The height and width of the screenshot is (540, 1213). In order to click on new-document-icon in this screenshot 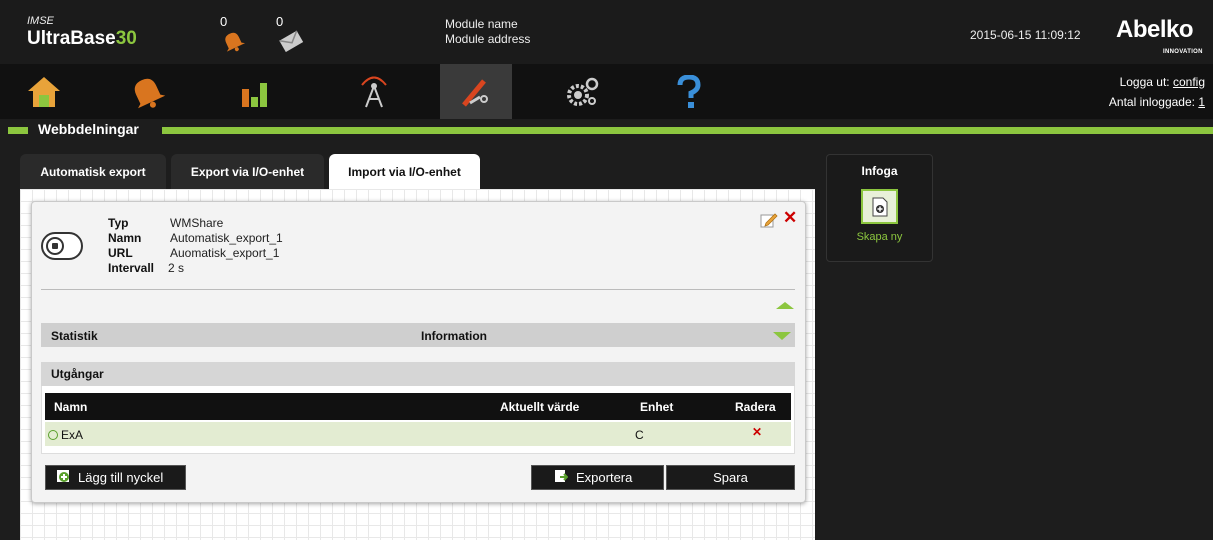, I will do `click(879, 206)`.